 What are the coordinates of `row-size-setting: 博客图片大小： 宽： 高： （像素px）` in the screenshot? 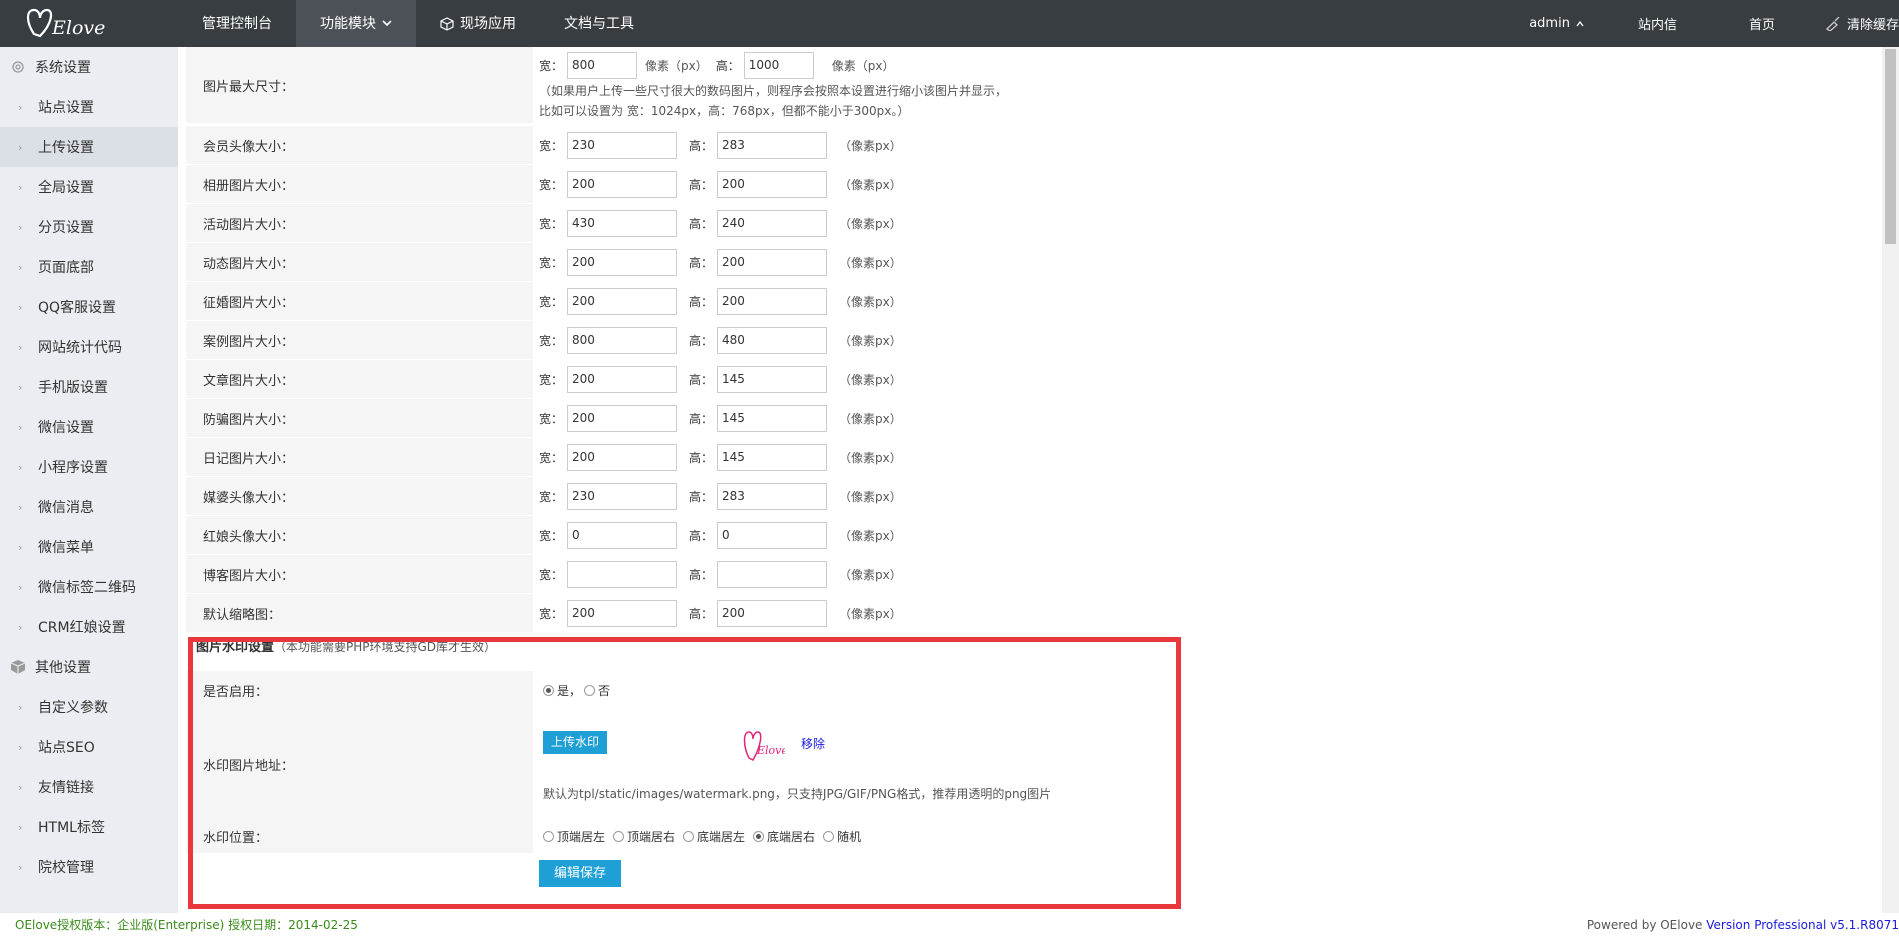 It's located at (686, 574).